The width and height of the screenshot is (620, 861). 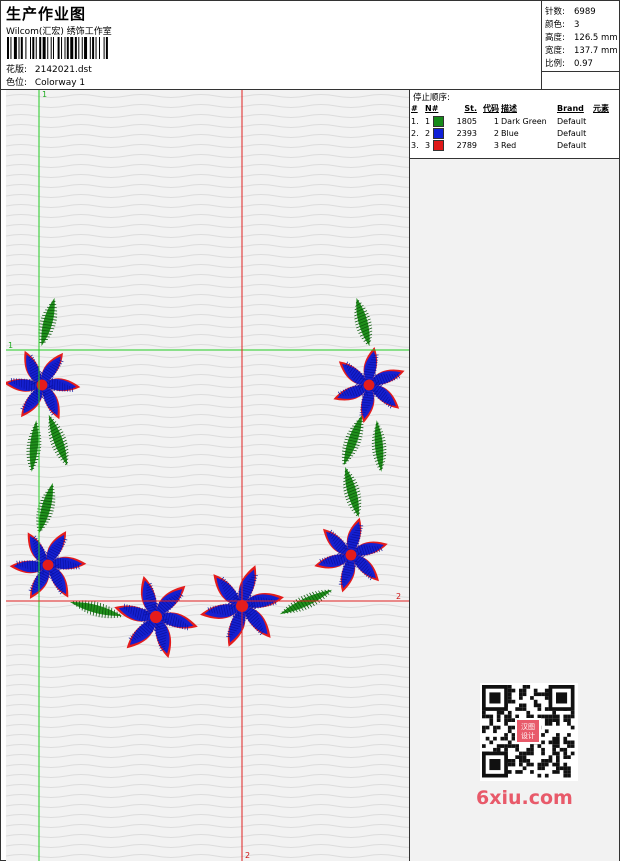 I want to click on row-description: Blue, so click(x=510, y=133).